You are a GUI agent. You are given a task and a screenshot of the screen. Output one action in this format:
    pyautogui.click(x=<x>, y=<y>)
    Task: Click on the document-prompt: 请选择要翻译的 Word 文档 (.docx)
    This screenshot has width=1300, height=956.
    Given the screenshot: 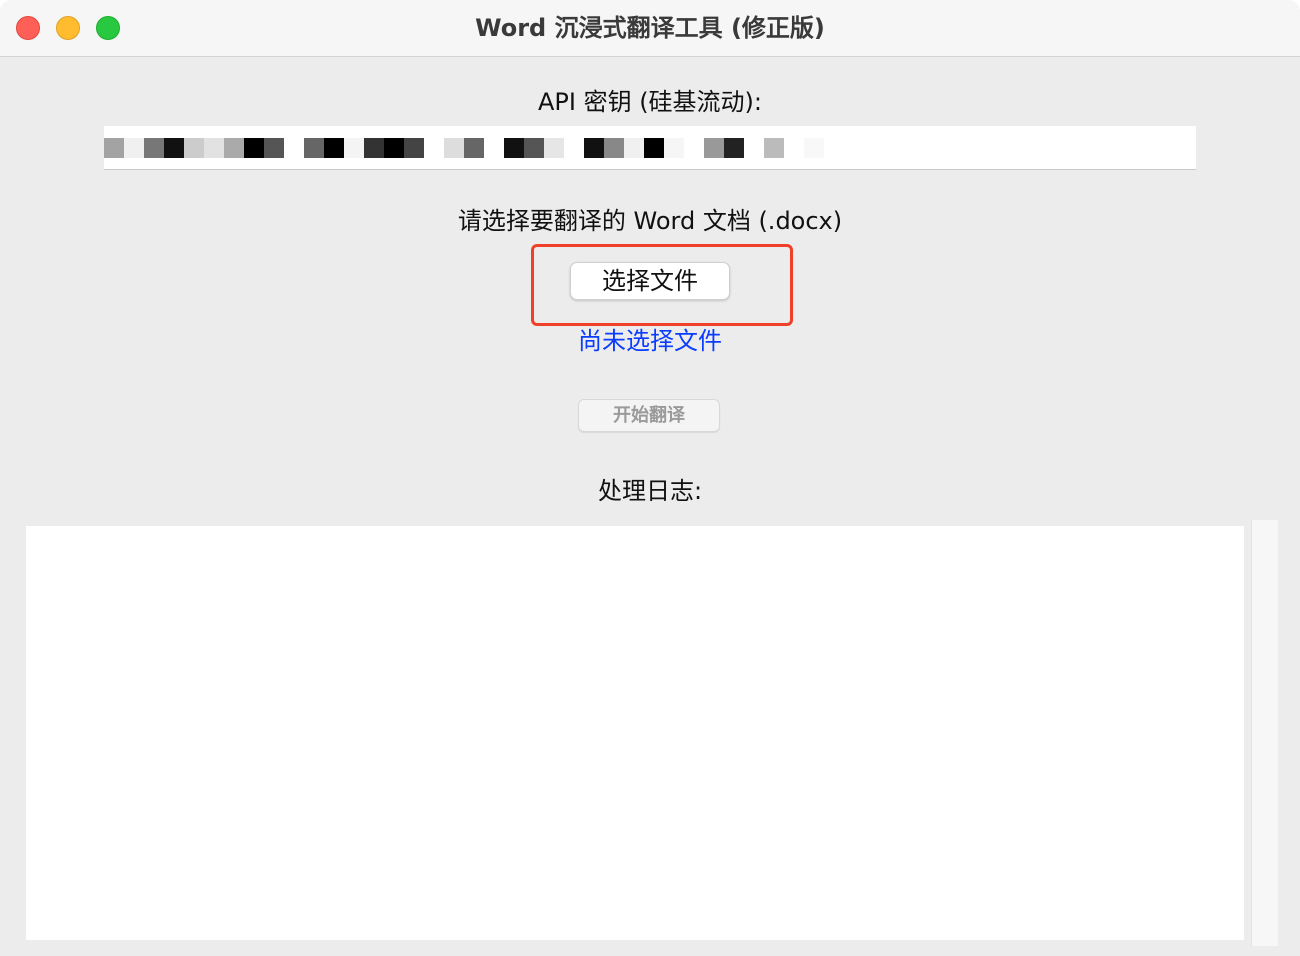 What is the action you would take?
    pyautogui.click(x=650, y=221)
    